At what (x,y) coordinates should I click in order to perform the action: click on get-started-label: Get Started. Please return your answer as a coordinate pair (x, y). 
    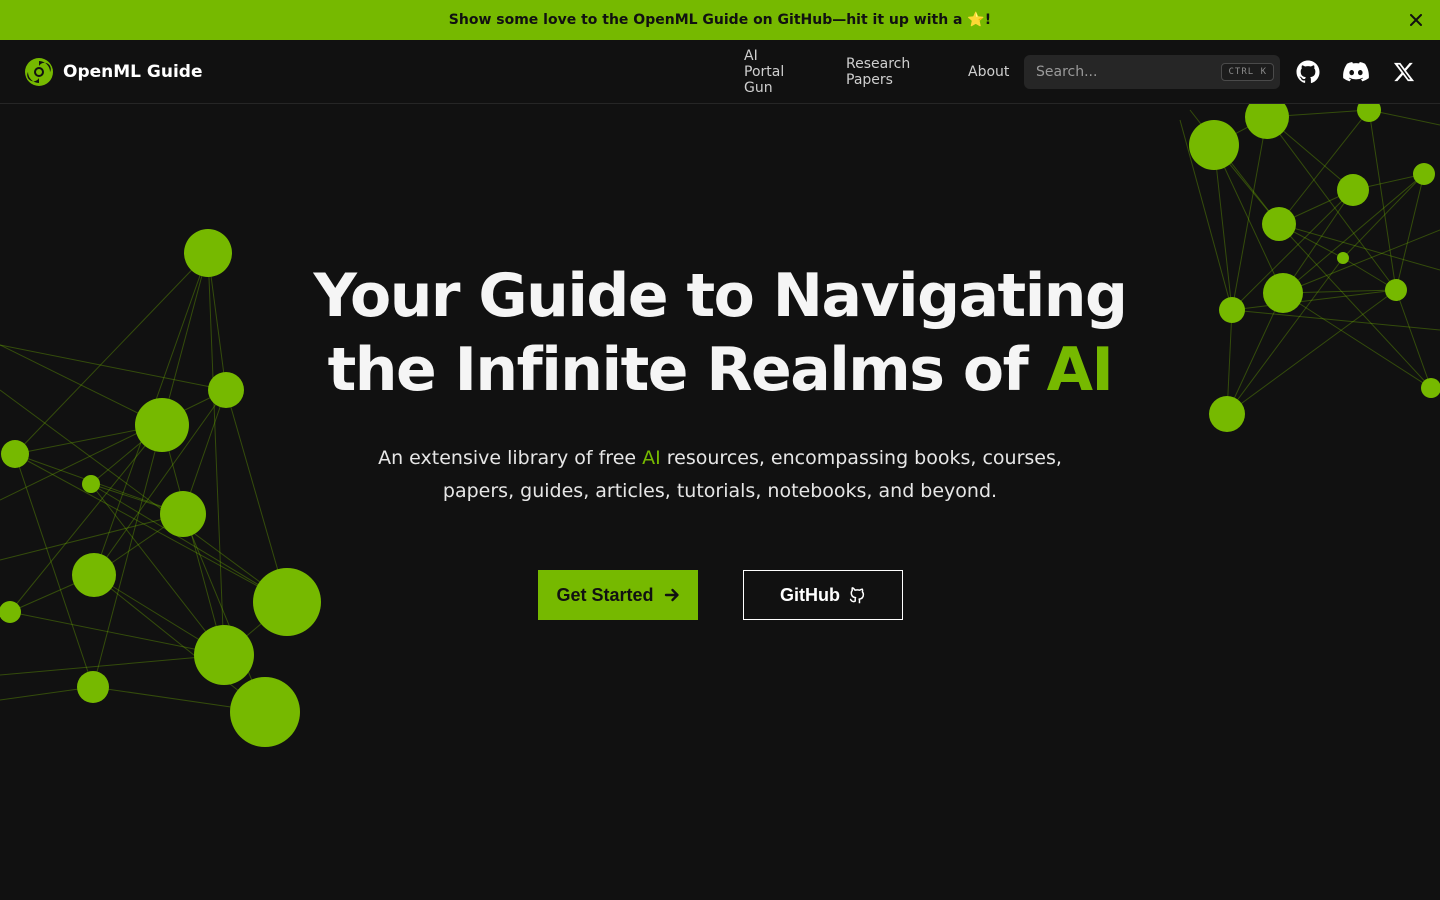
    Looking at the image, I should click on (605, 594).